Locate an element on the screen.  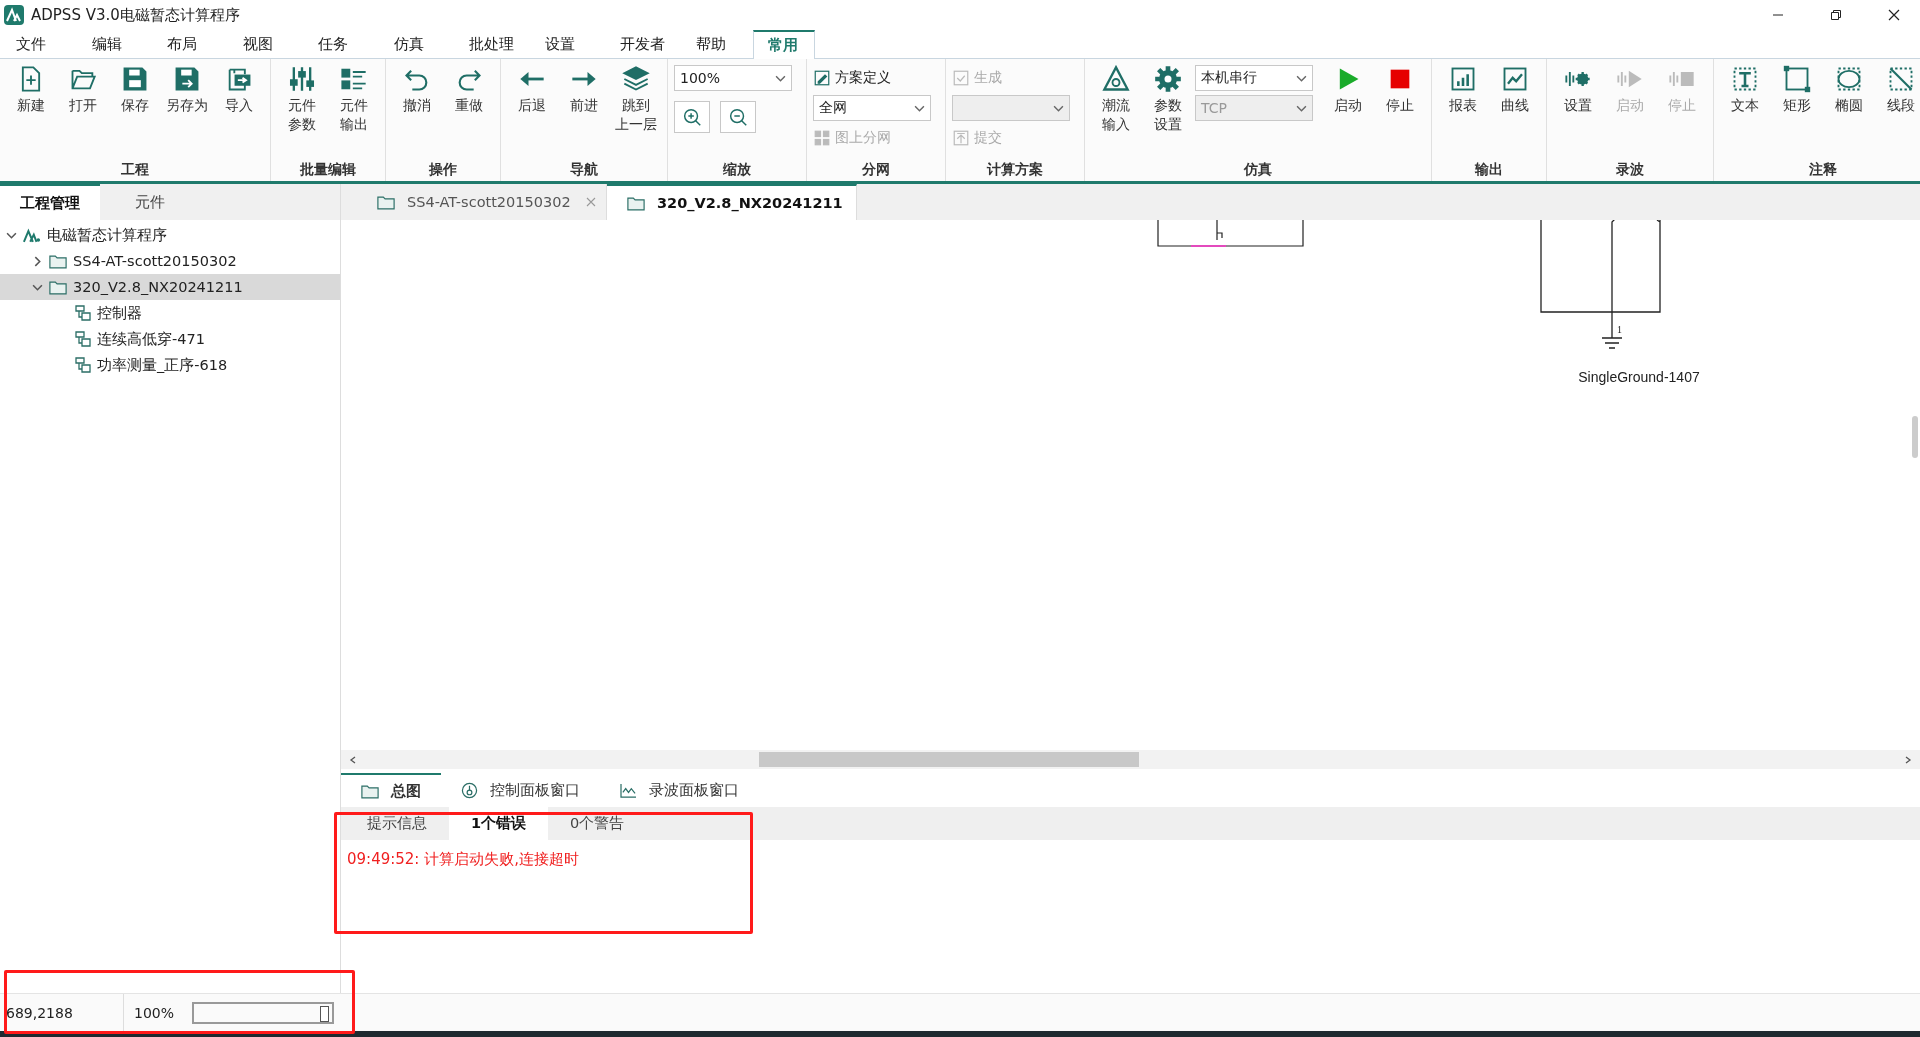
tree-item: 320_V2.8_NX20241211 is located at coordinates (170, 287).